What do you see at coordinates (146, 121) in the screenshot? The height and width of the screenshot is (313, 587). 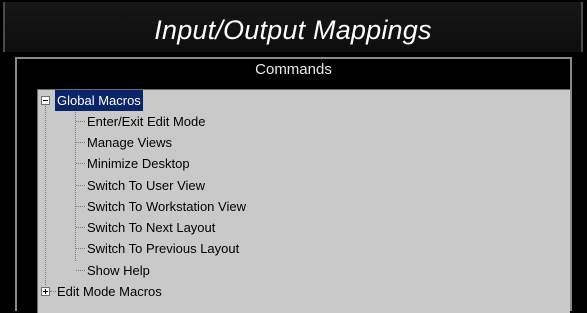 I see `tree-item-label: Enter/Exit Edit Mode` at bounding box center [146, 121].